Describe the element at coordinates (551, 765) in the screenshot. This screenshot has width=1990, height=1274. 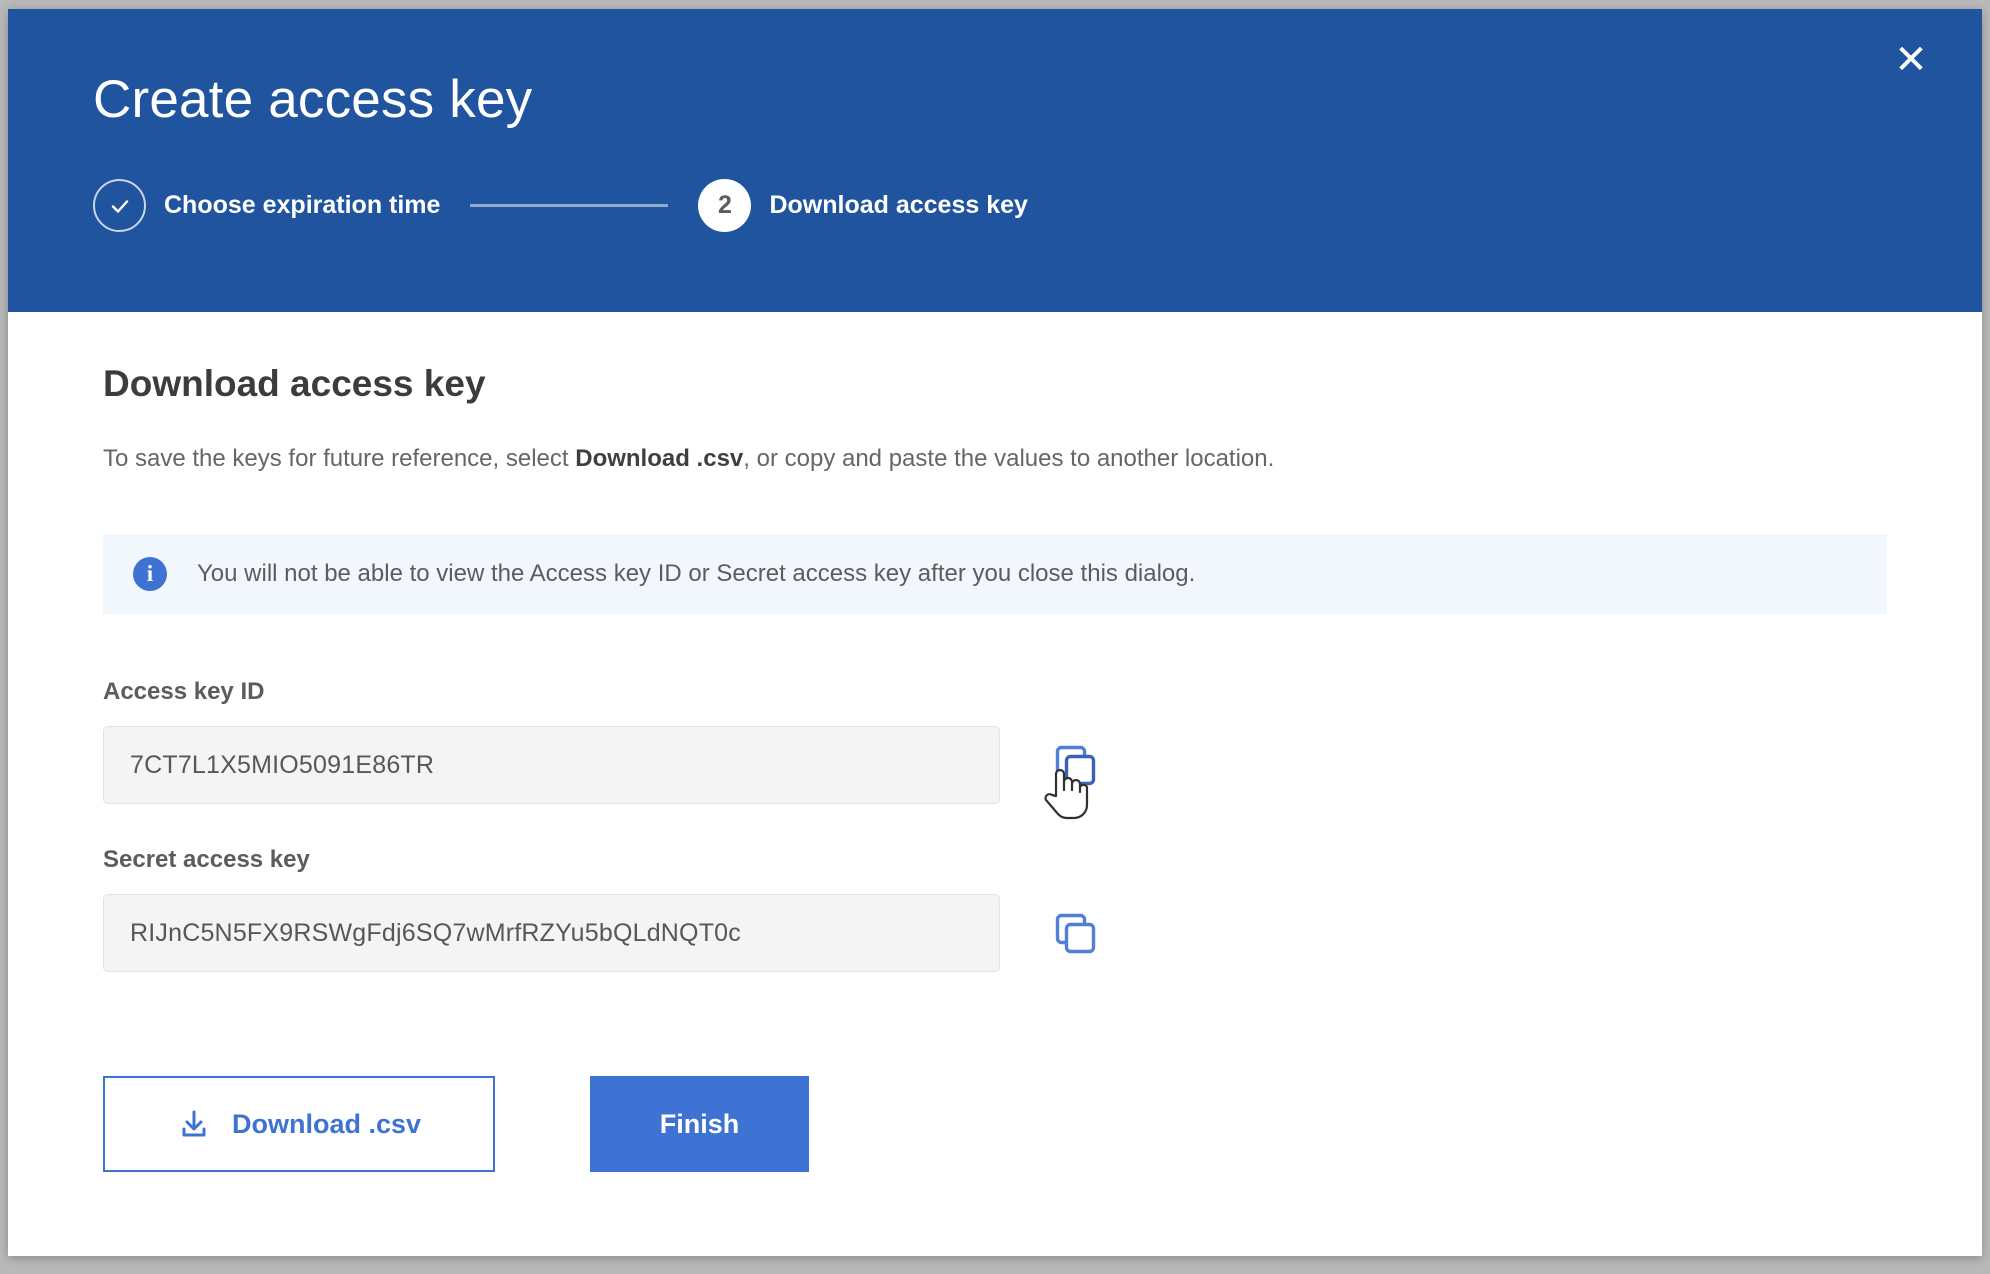
I see `access-key-id-input: 7CT7L1X5MIO5091E86TR` at that location.